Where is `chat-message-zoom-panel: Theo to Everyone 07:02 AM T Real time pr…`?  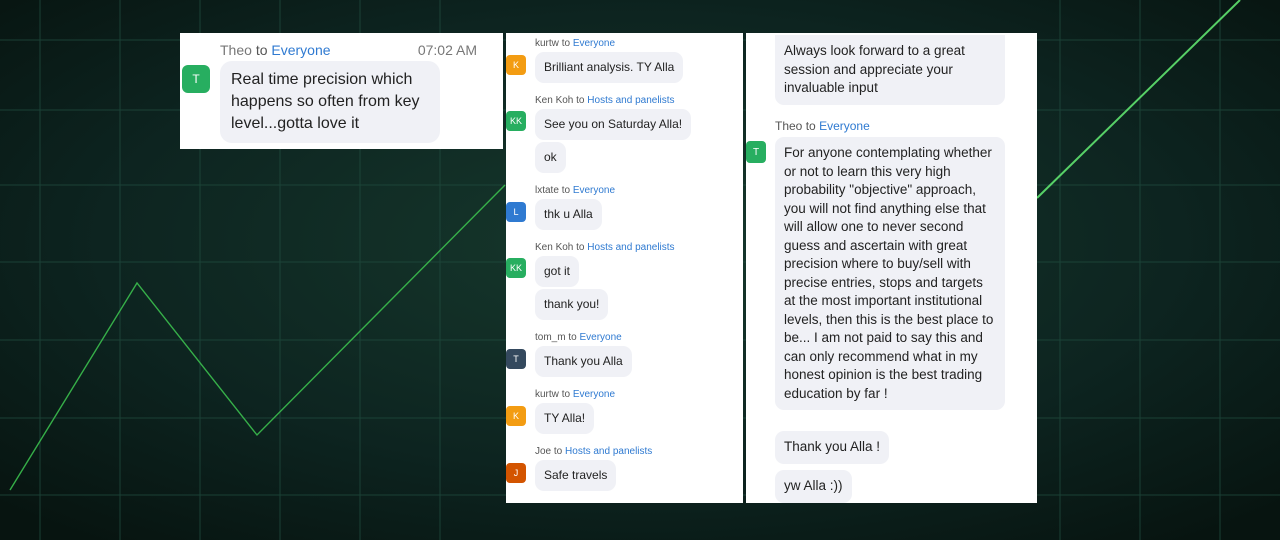
chat-message-zoom-panel: Theo to Everyone 07:02 AM T Real time pr… is located at coordinates (341, 91).